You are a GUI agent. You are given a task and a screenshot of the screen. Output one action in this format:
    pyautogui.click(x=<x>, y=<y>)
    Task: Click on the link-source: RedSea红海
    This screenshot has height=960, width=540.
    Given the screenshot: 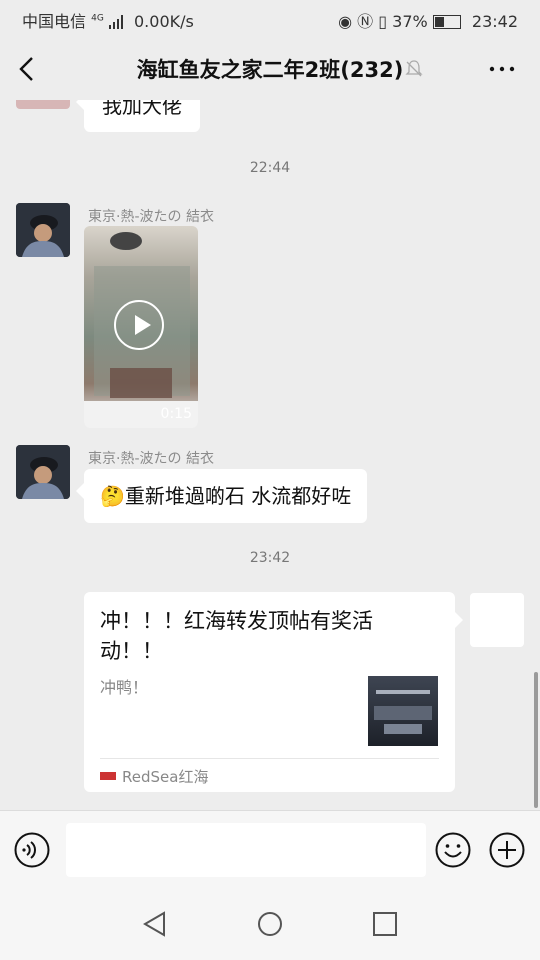 What is the action you would take?
    pyautogui.click(x=154, y=776)
    